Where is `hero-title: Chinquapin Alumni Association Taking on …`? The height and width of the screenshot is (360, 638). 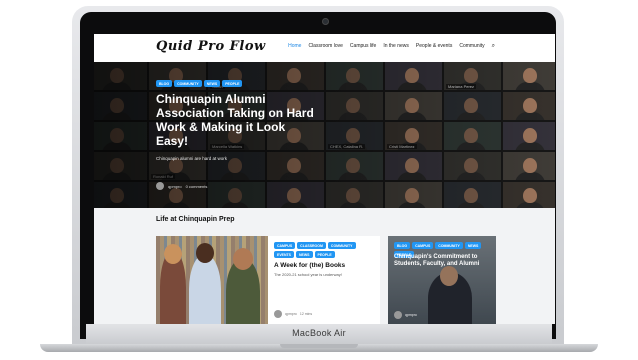 hero-title: Chinquapin Alumni Association Taking on … is located at coordinates (236, 120).